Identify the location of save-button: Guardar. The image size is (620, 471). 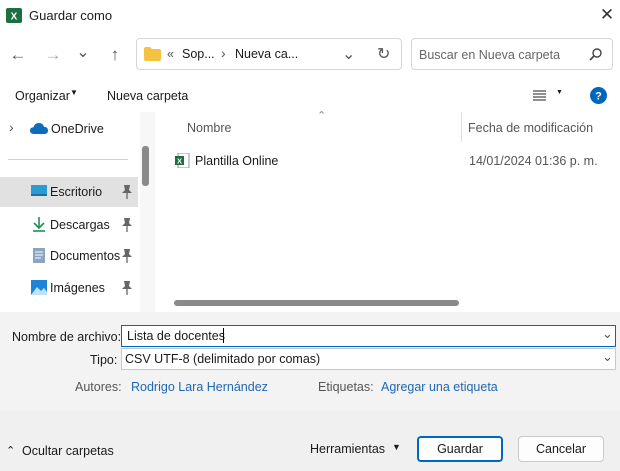
(460, 449).